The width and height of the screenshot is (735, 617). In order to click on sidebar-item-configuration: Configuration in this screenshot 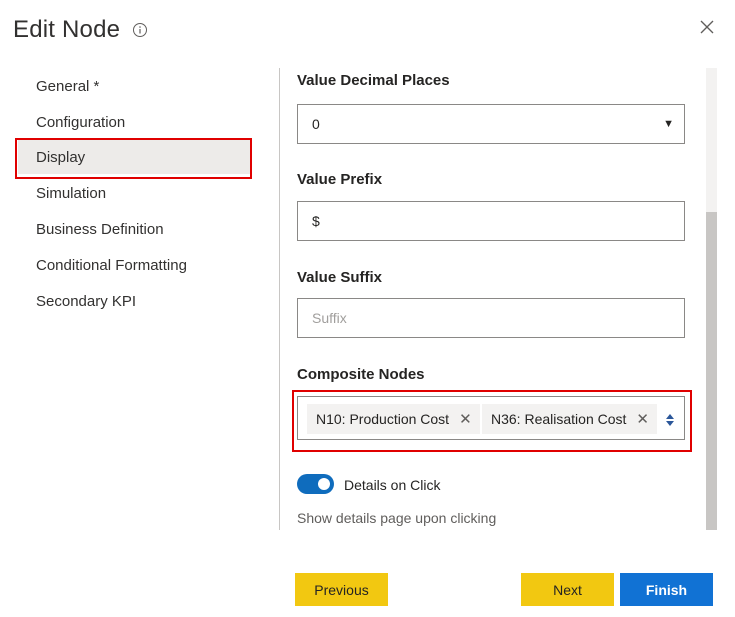, I will do `click(80, 122)`.